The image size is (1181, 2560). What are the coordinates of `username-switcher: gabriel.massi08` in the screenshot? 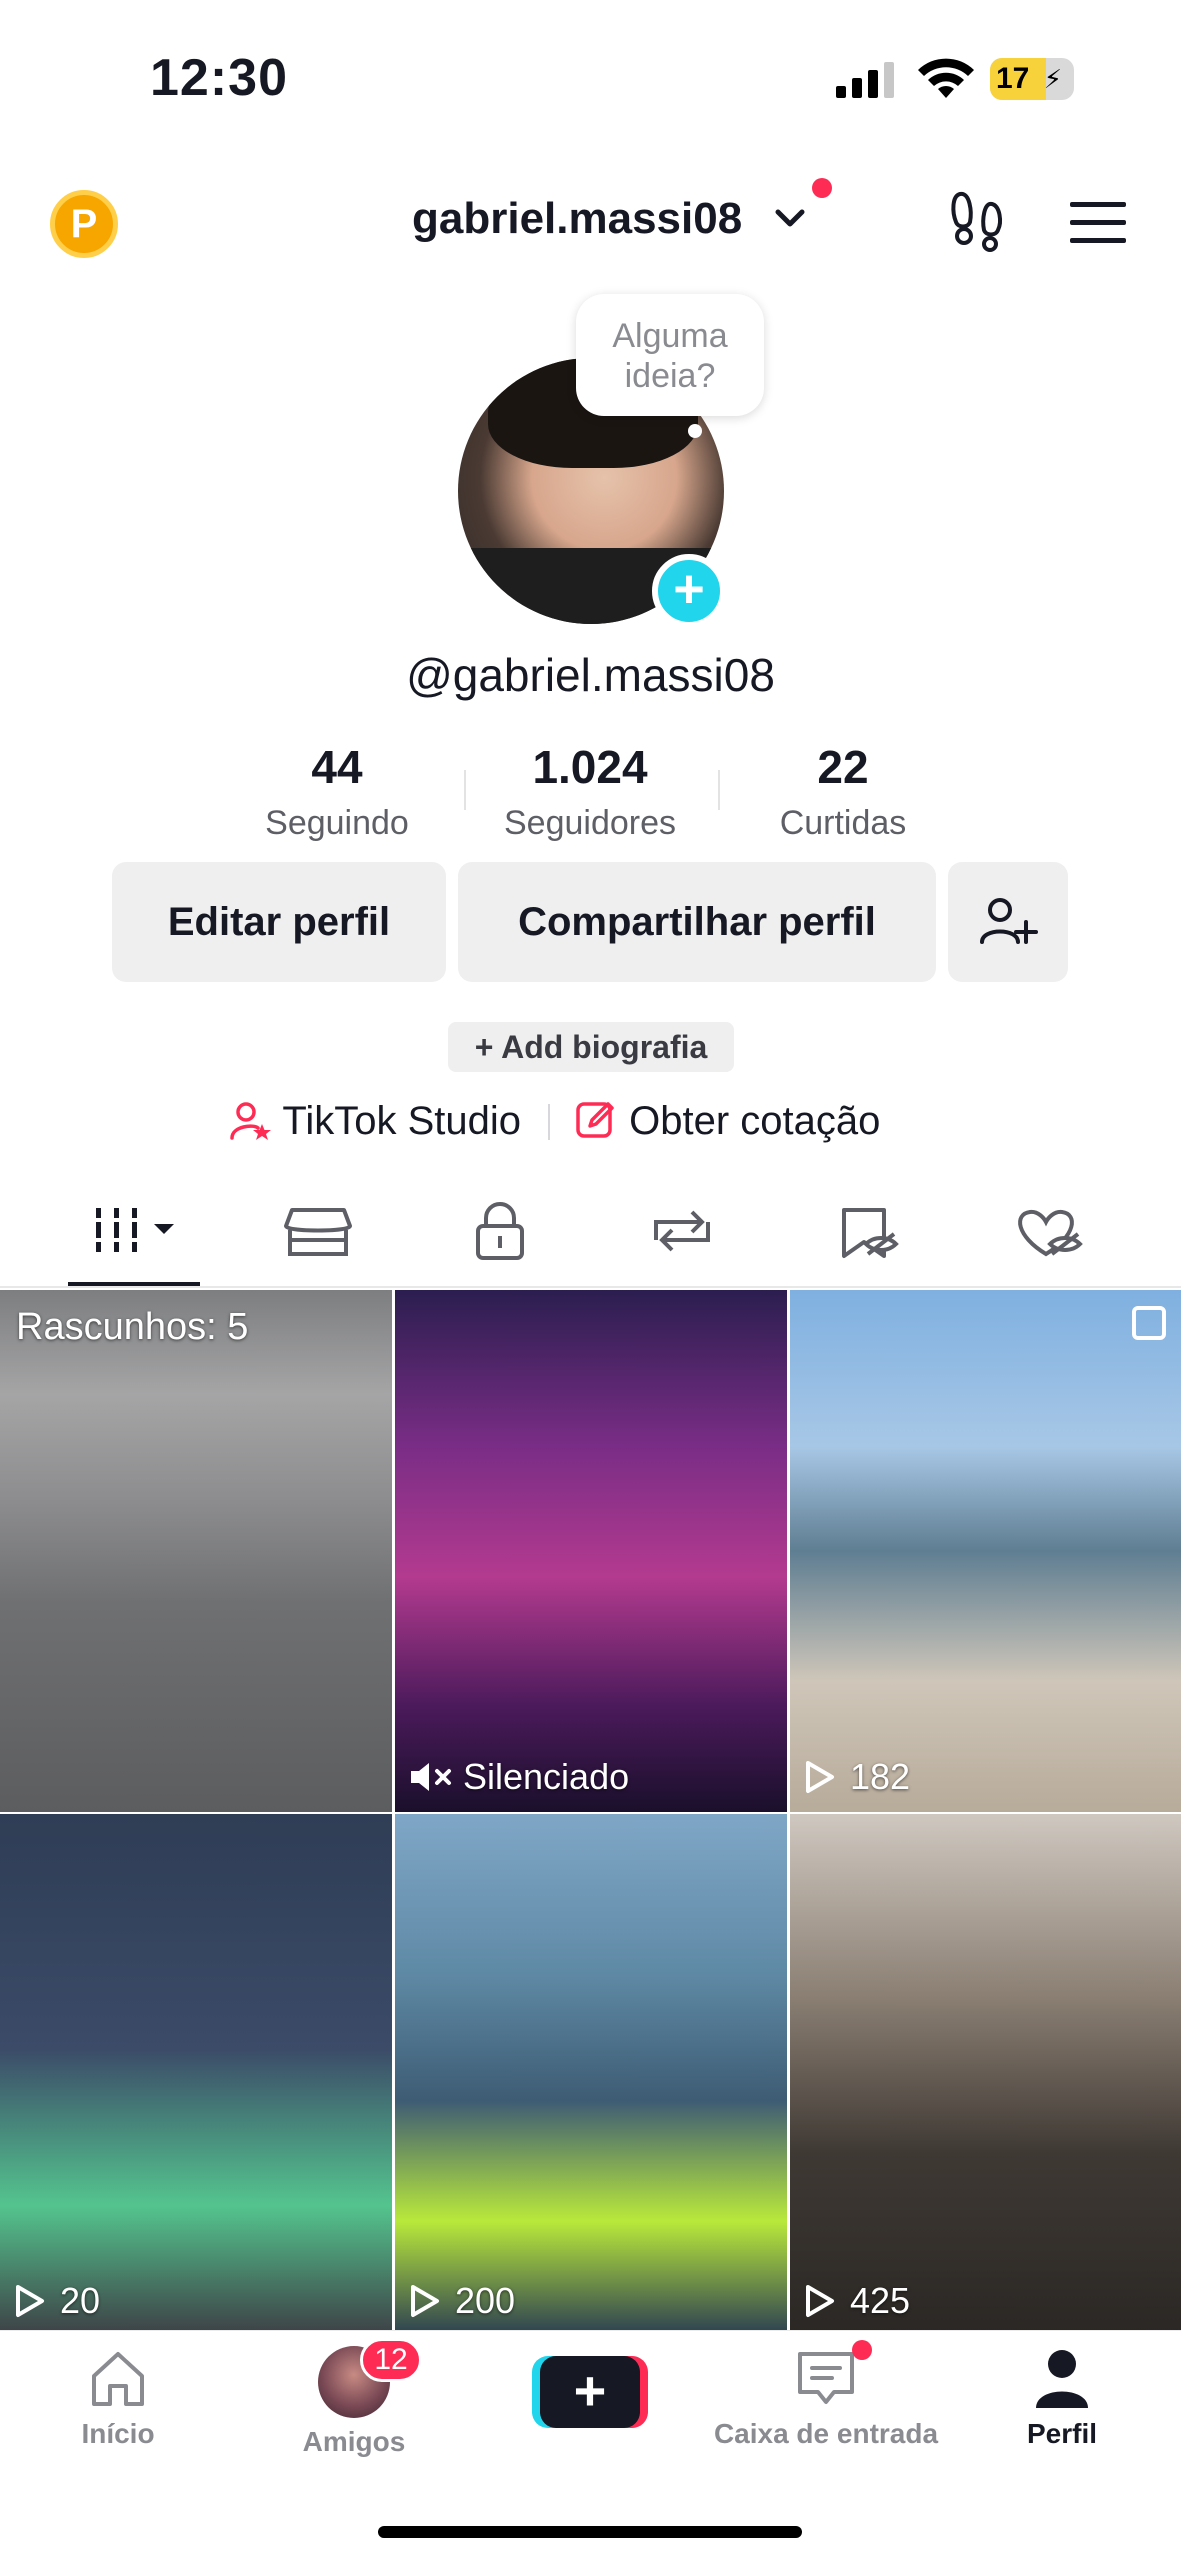 It's located at (577, 219).